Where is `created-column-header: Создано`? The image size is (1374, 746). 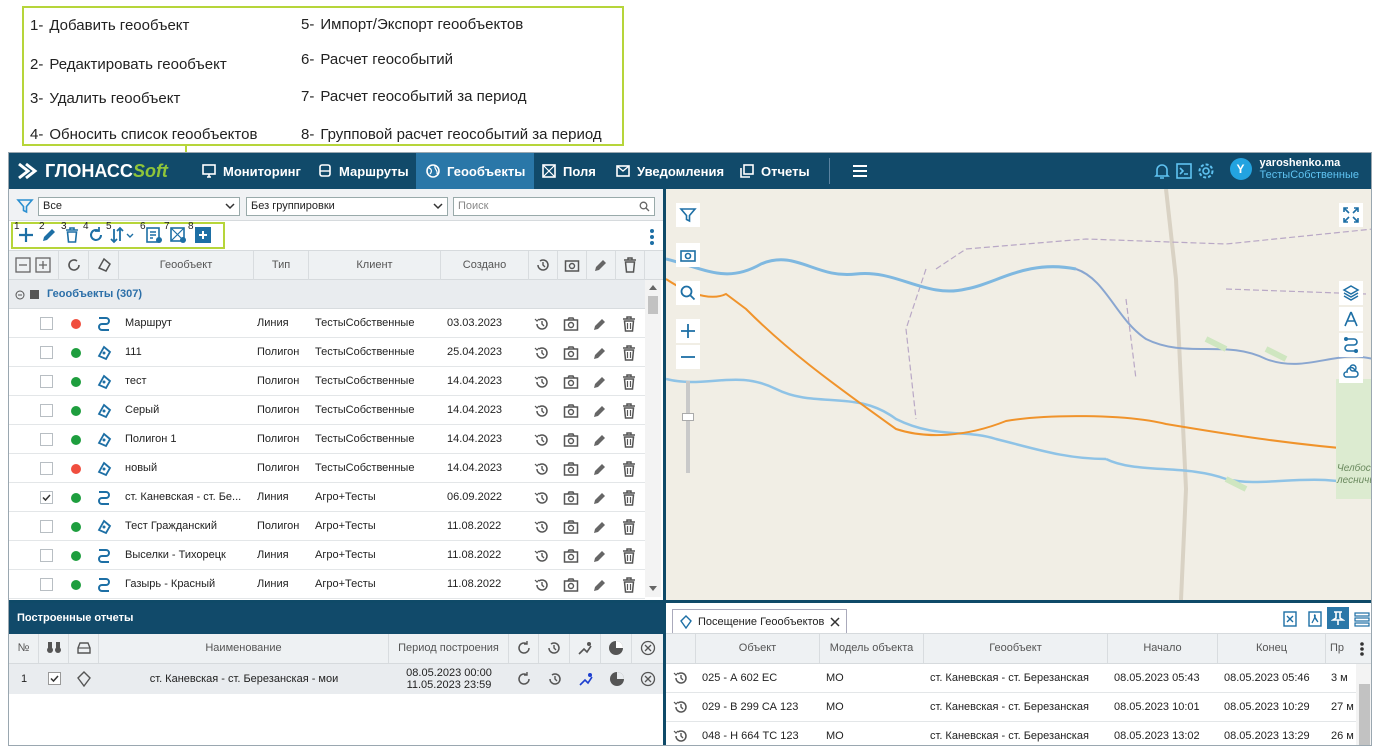 created-column-header: Создано is located at coordinates (485, 265).